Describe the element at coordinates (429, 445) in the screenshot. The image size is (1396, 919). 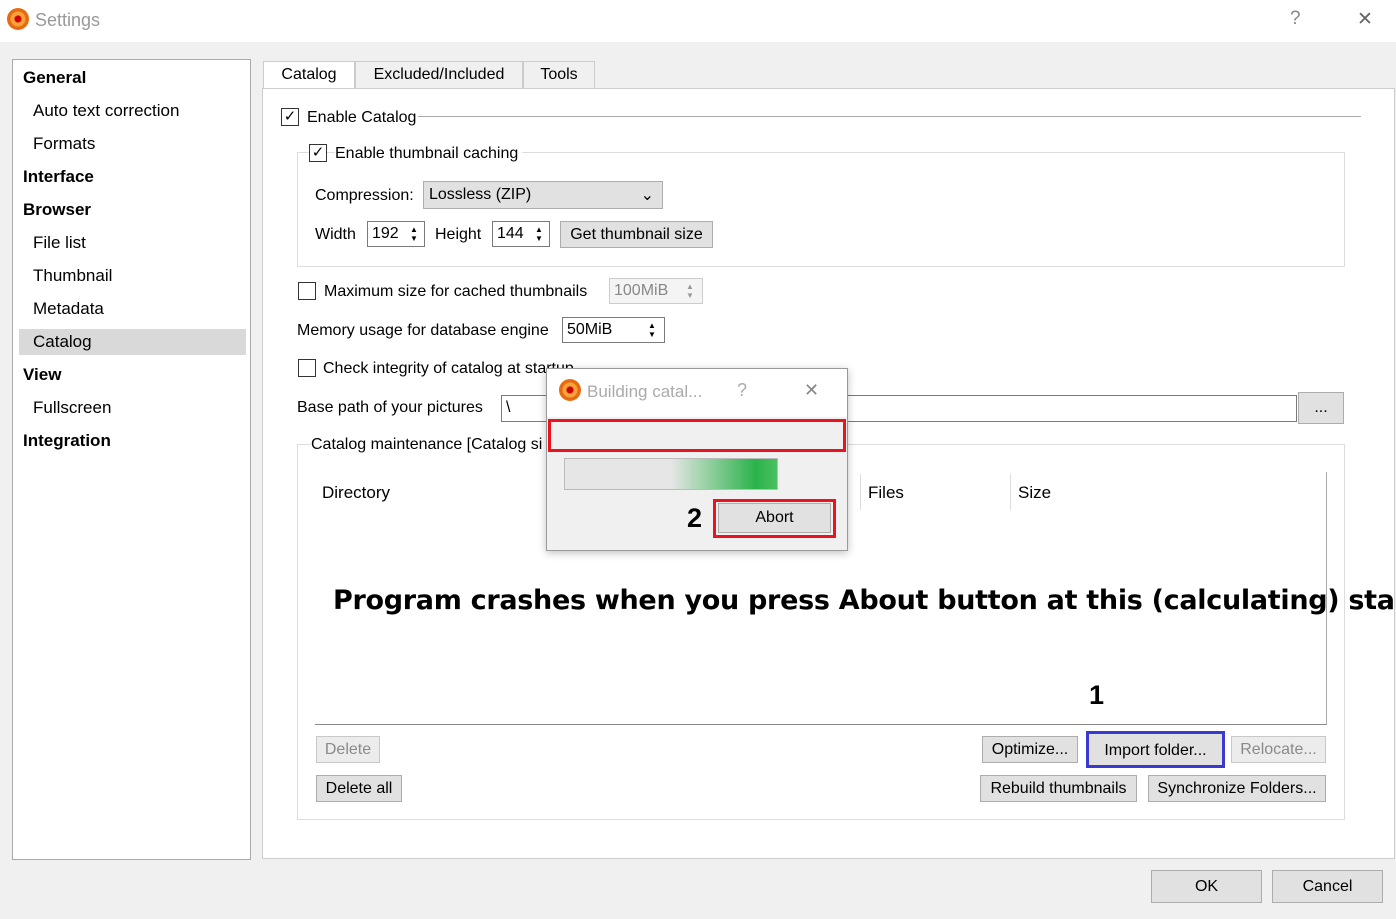
I see `maintenance-title: Catalog maintenance [Catalog si` at that location.